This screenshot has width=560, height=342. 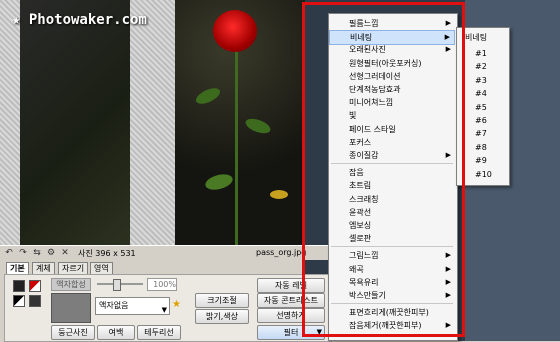 What do you see at coordinates (291, 332) in the screenshot?
I see `filter-button-label: 필터` at bounding box center [291, 332].